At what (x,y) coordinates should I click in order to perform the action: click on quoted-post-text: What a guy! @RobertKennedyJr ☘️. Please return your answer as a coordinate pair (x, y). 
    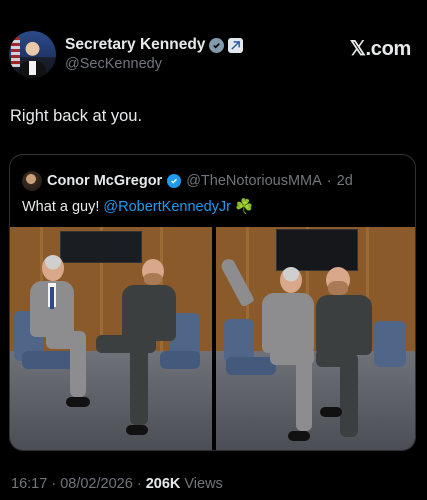
    Looking at the image, I should click on (137, 206).